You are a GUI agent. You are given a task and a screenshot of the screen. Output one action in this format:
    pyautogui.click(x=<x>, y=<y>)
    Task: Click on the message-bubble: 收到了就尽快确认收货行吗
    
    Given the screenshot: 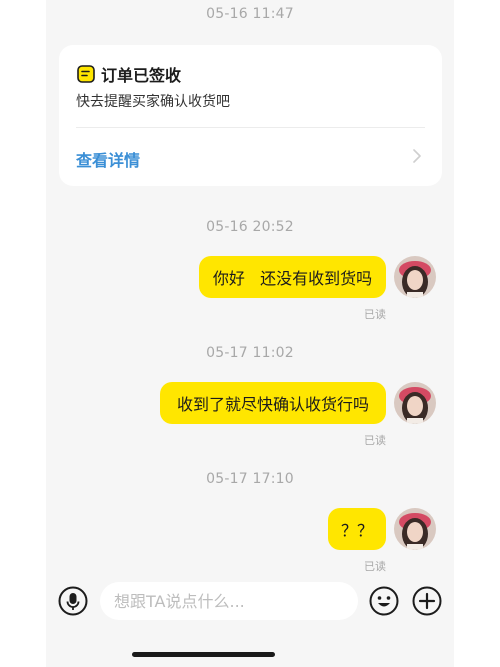 What is the action you would take?
    pyautogui.click(x=273, y=403)
    